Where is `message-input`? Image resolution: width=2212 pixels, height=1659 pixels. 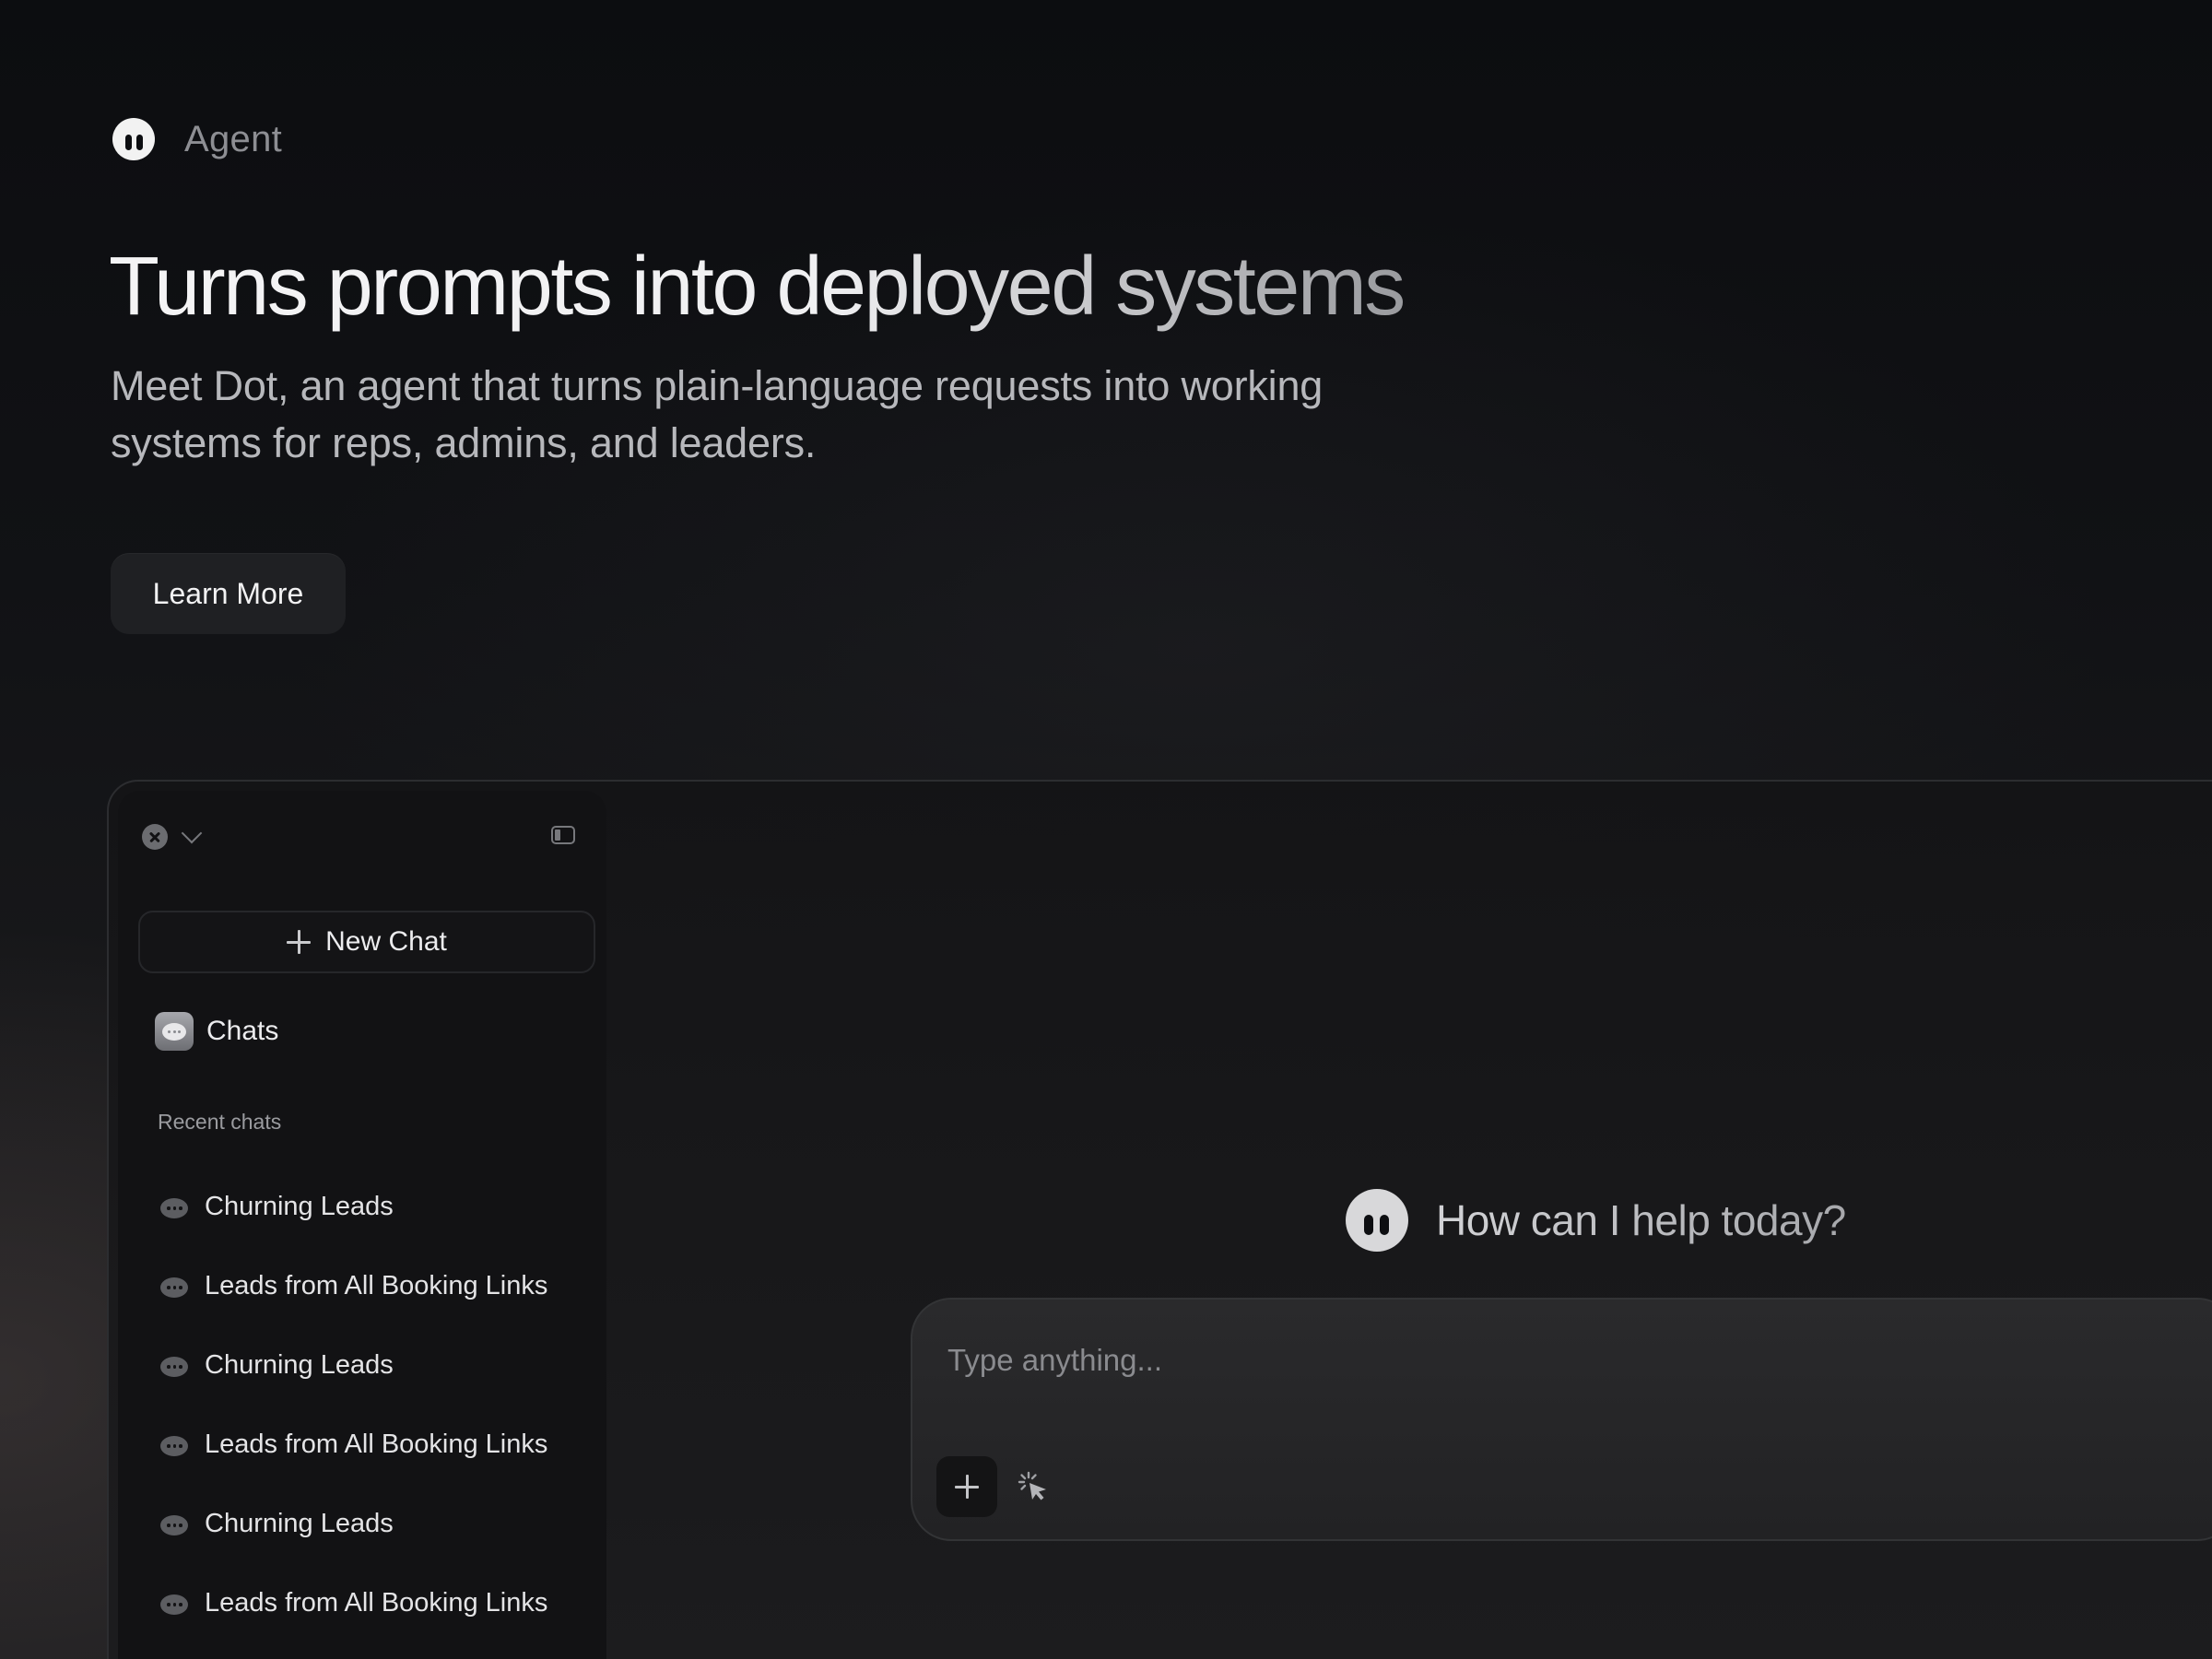
message-input is located at coordinates (1408, 1360).